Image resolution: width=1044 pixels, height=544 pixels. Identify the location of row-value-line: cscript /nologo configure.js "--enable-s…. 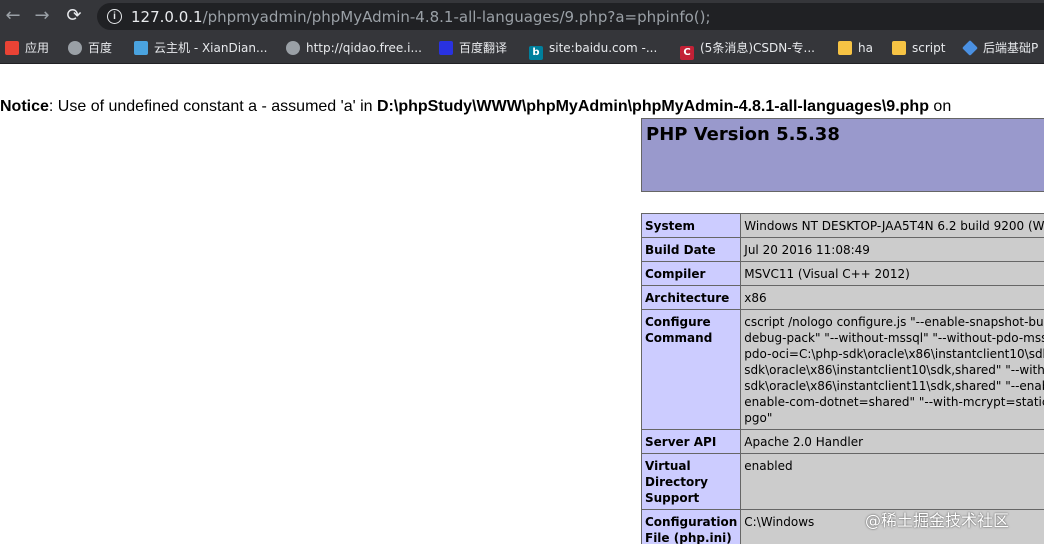
(894, 322).